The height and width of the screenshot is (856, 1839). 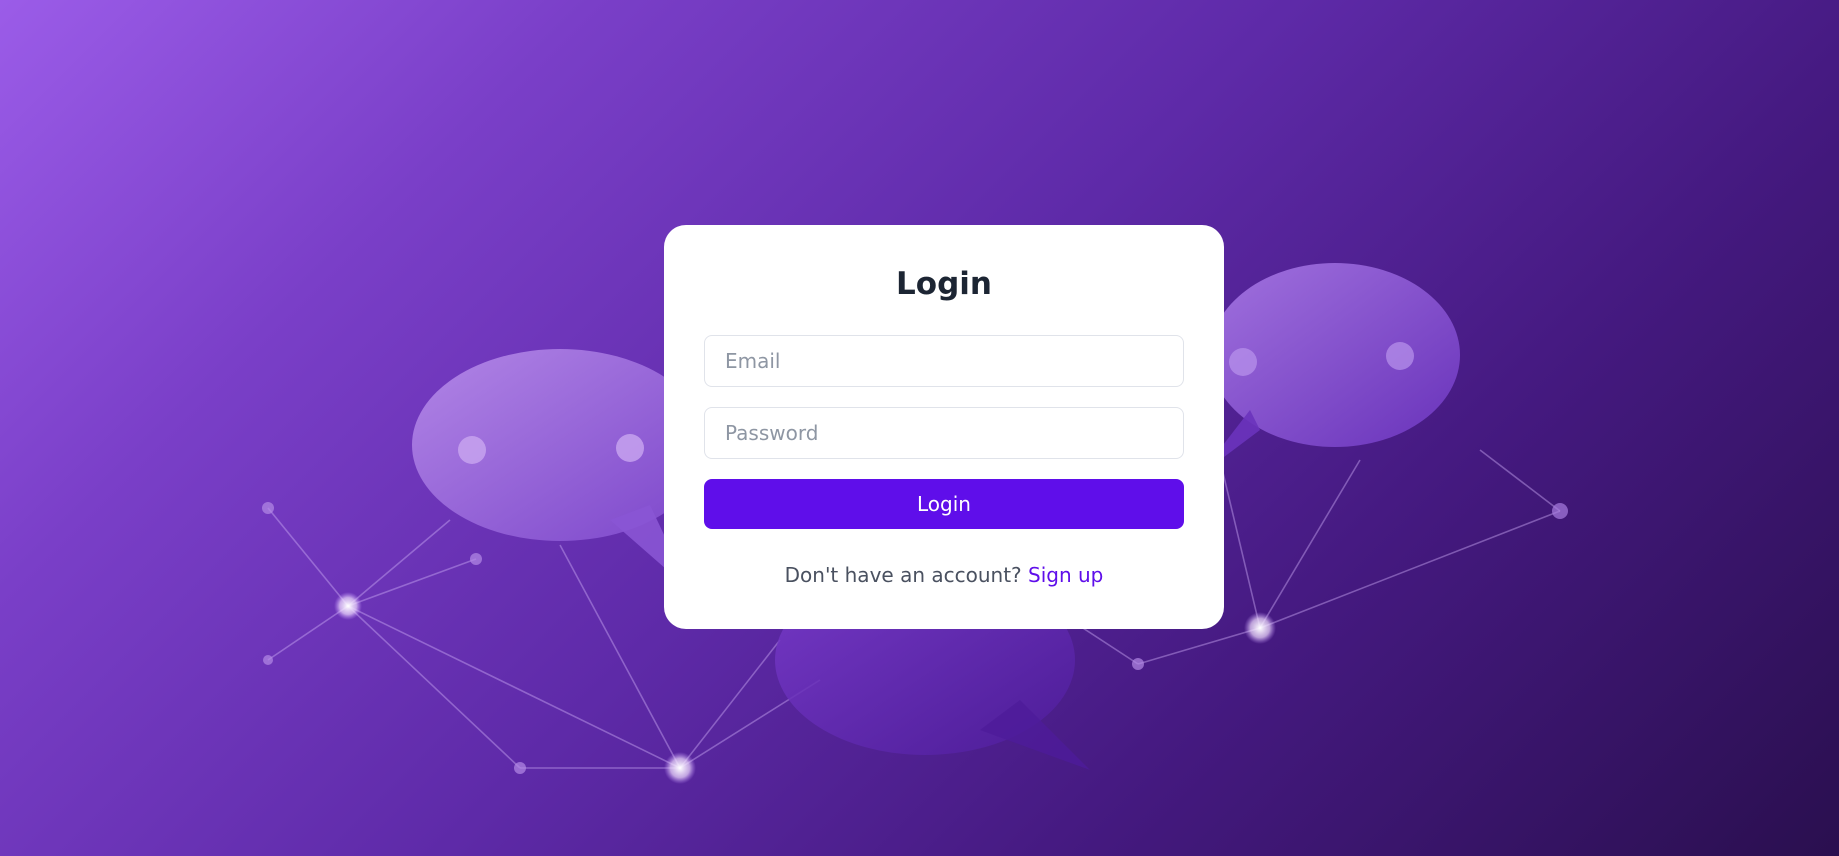 What do you see at coordinates (1065, 575) in the screenshot?
I see `signup-link: Sign up` at bounding box center [1065, 575].